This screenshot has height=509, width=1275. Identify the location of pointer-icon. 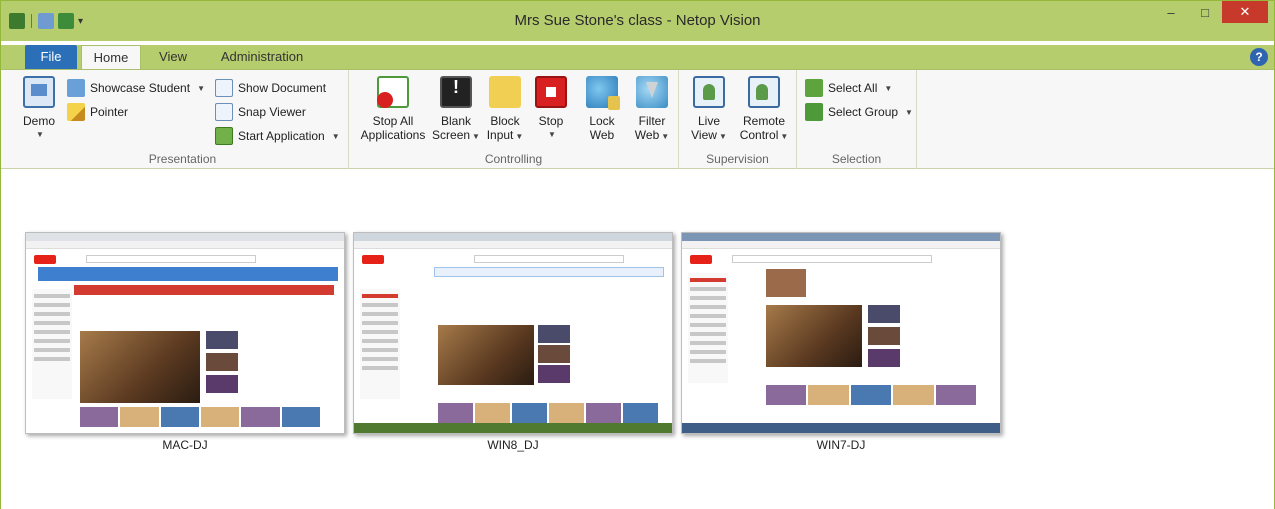
(76, 112).